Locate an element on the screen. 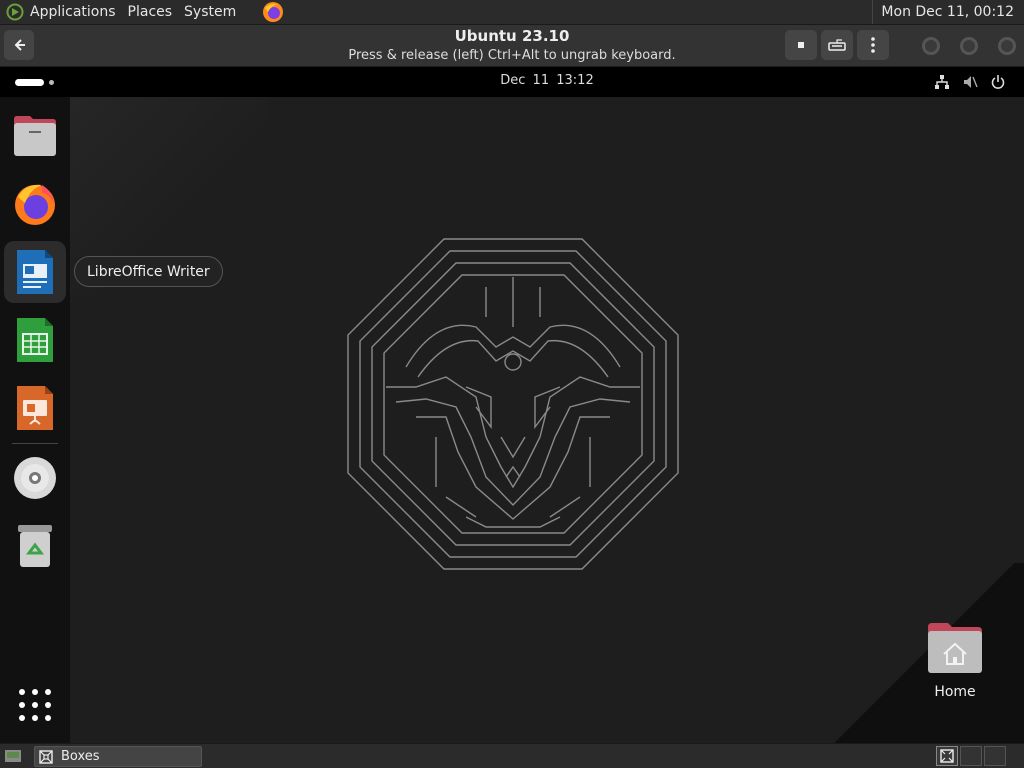 This screenshot has height=768, width=1024. dock-app-libreoffice-writer is located at coordinates (35, 272).